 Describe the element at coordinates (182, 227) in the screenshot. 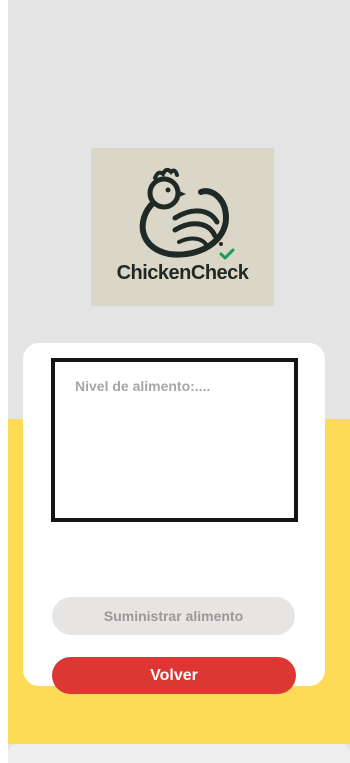

I see `app-logo: ChickenCheck` at that location.